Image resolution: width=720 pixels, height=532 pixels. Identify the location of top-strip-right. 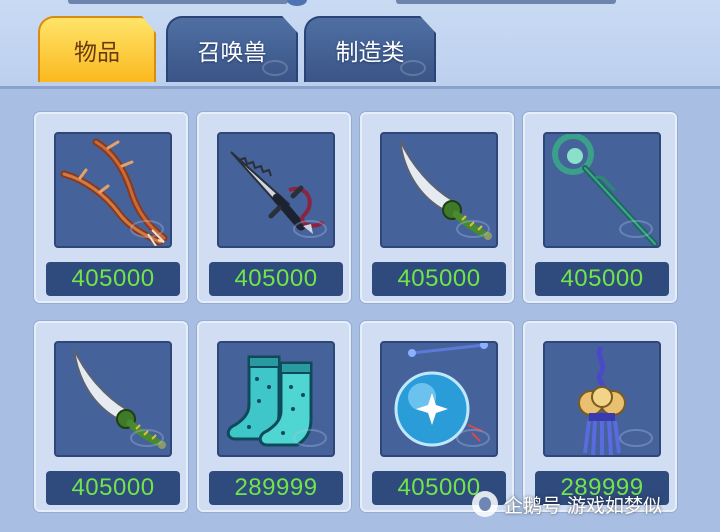
(506, 2).